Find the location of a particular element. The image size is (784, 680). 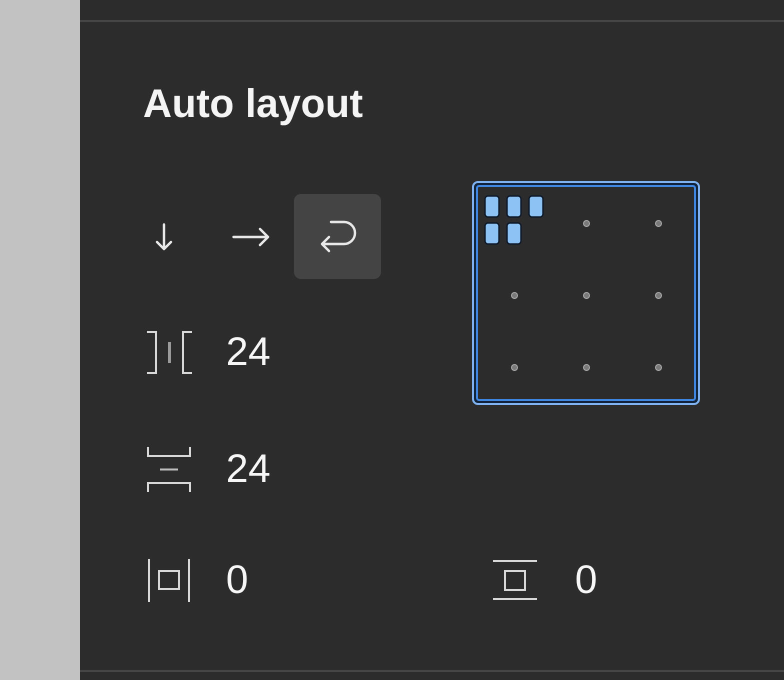

horizontal-gap-field: 24 is located at coordinates (271, 352).